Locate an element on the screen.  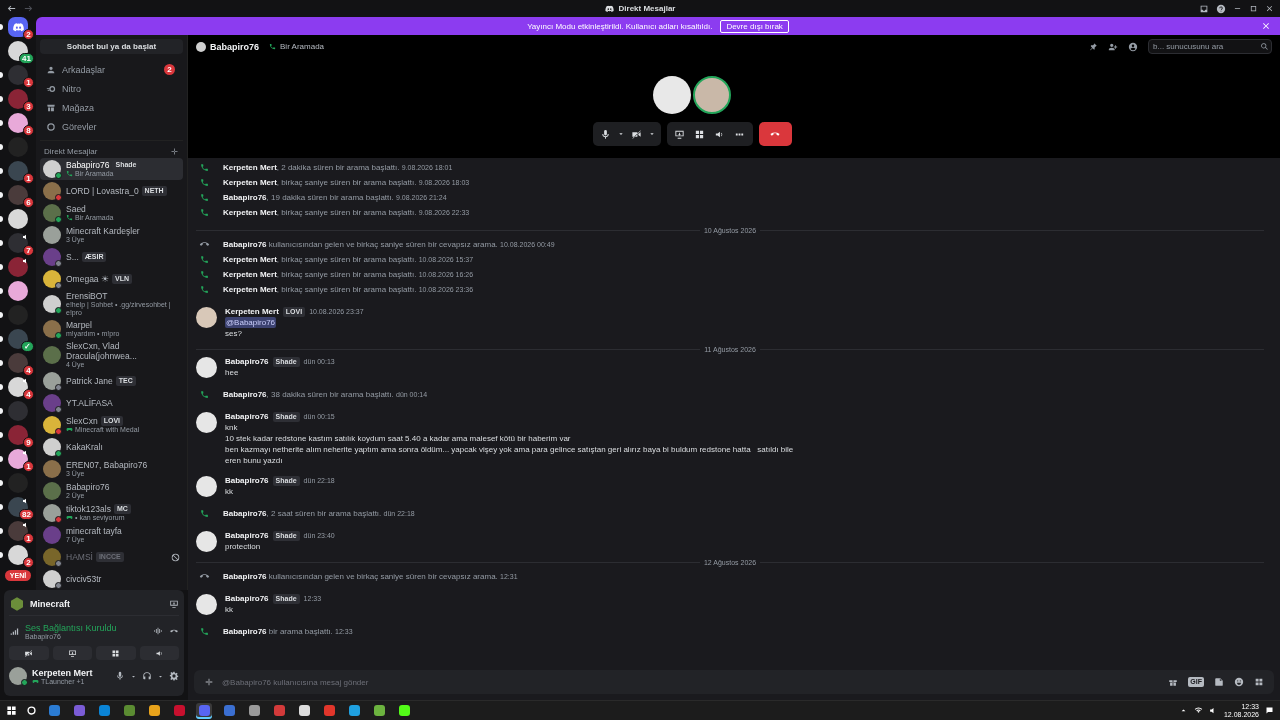
message-text: knk is located at coordinates (232, 427).